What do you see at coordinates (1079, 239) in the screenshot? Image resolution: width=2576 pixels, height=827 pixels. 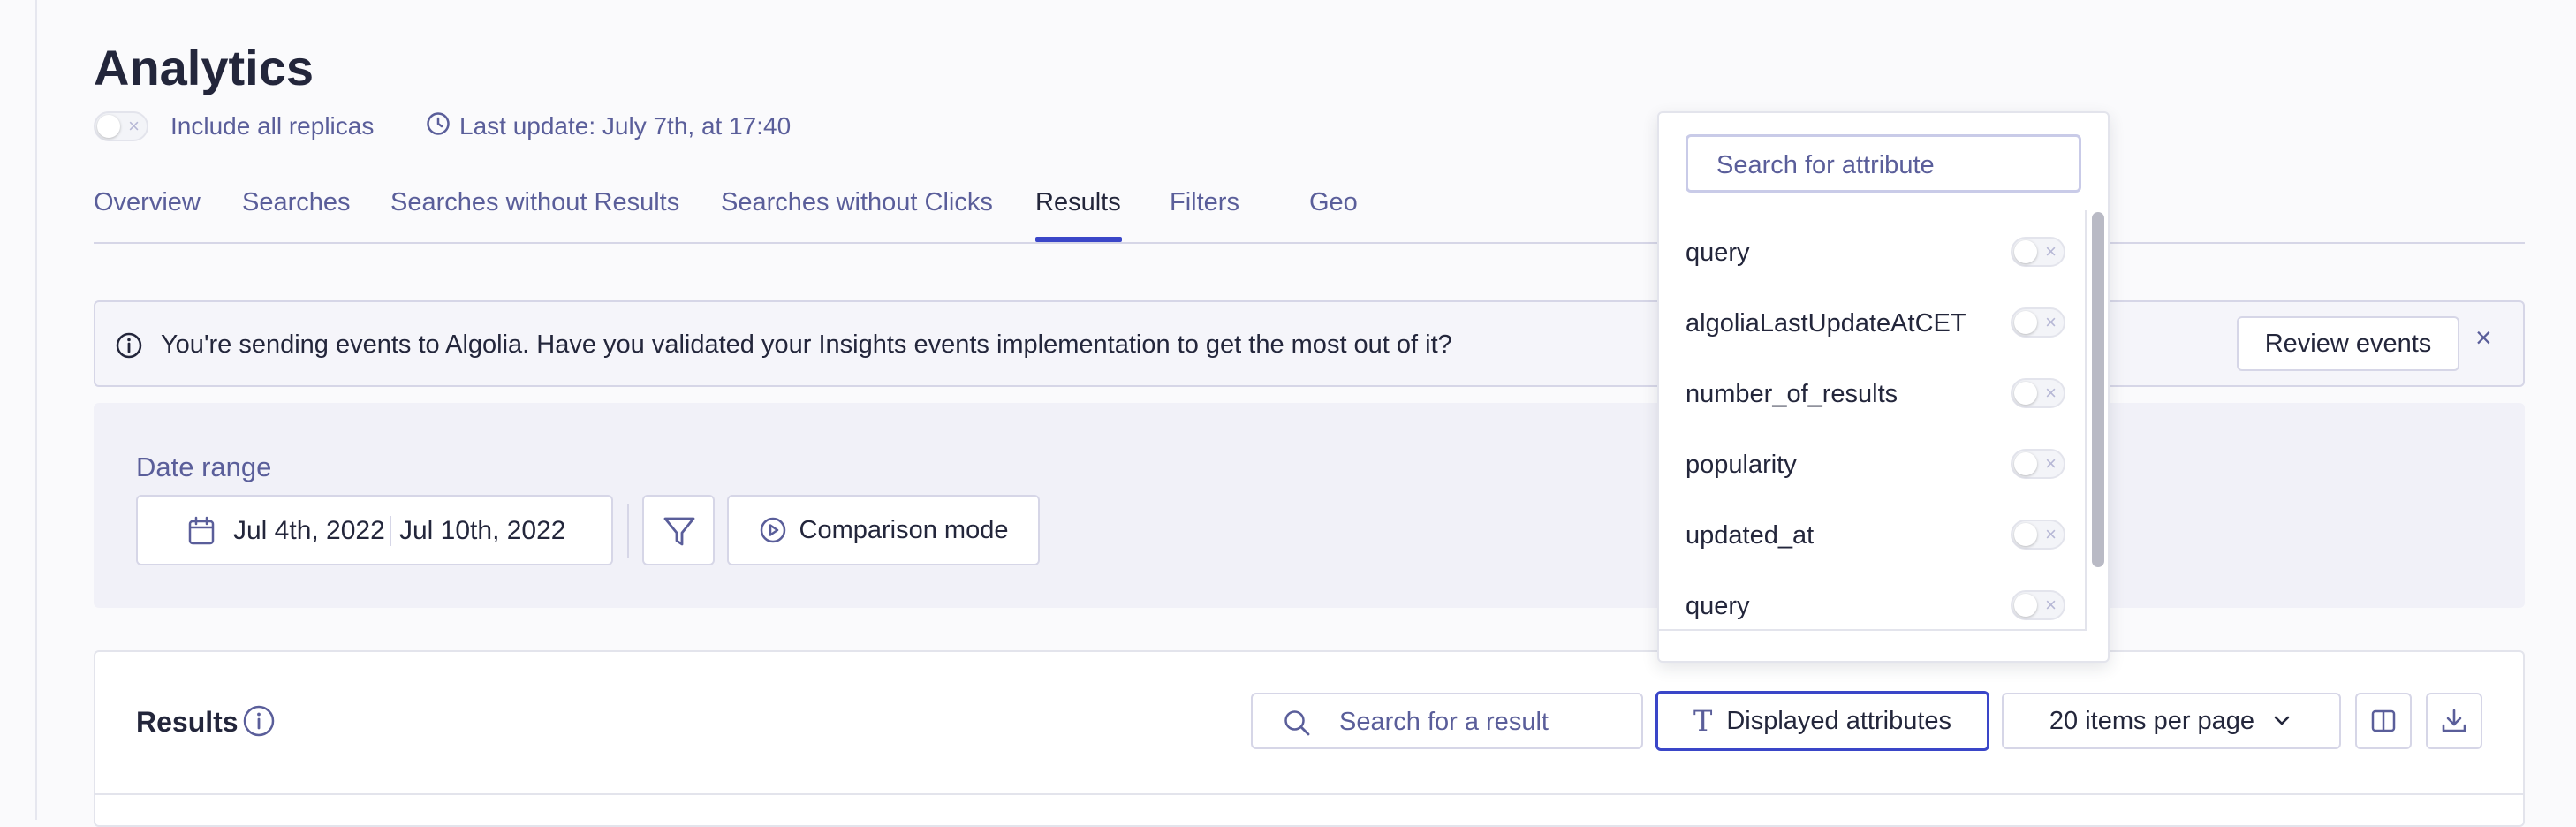 I see `active-tab-indicator` at bounding box center [1079, 239].